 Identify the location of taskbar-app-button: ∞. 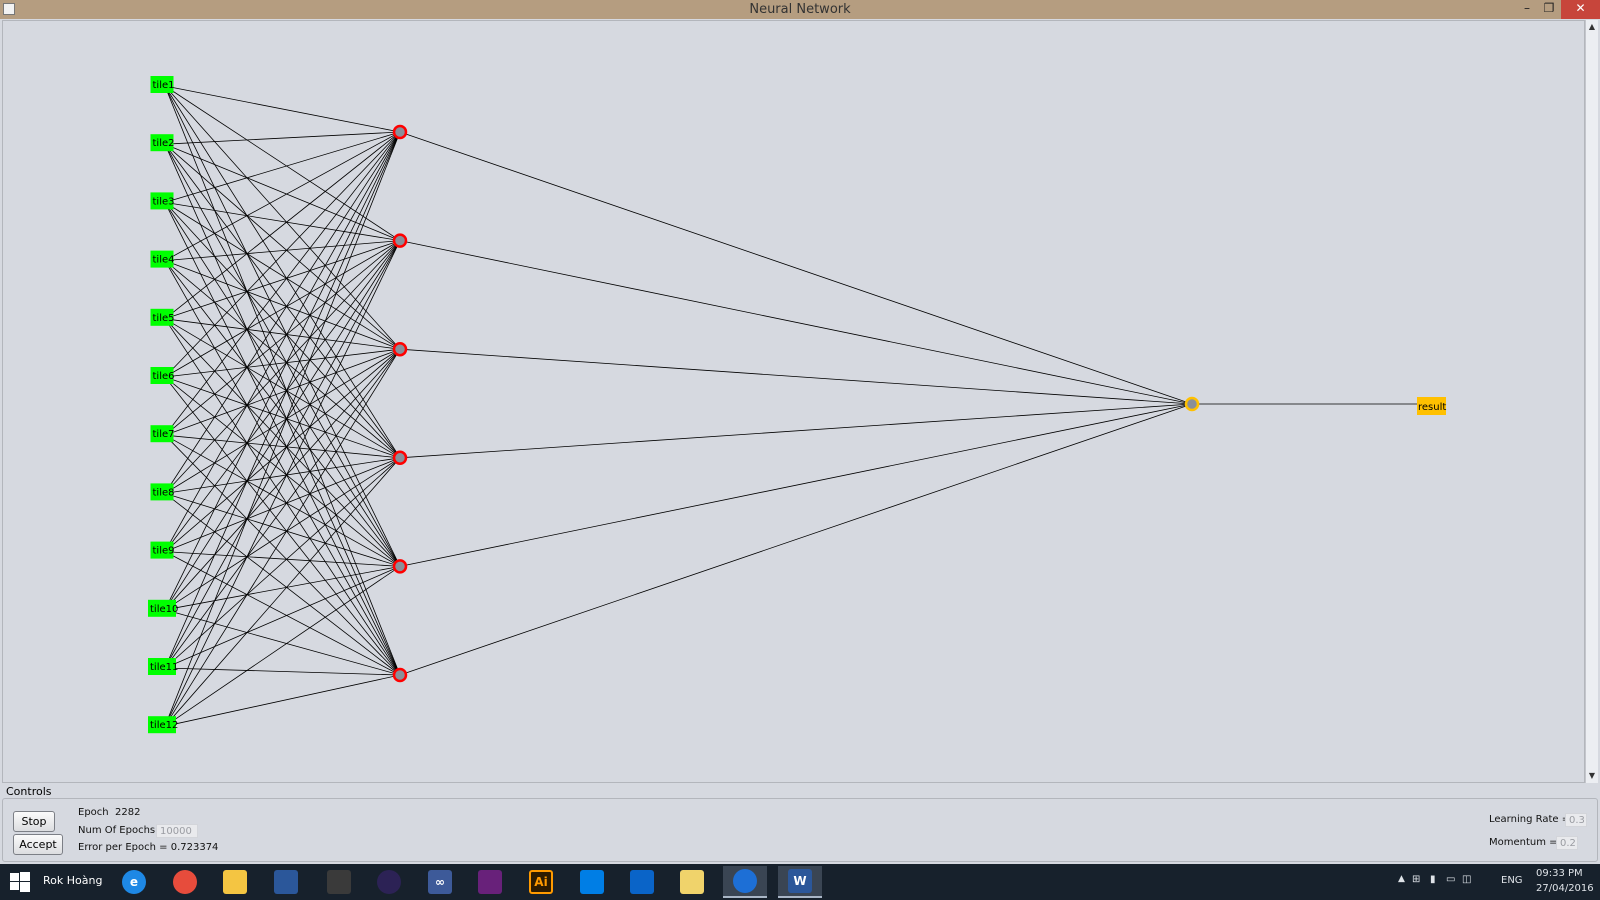
(440, 882).